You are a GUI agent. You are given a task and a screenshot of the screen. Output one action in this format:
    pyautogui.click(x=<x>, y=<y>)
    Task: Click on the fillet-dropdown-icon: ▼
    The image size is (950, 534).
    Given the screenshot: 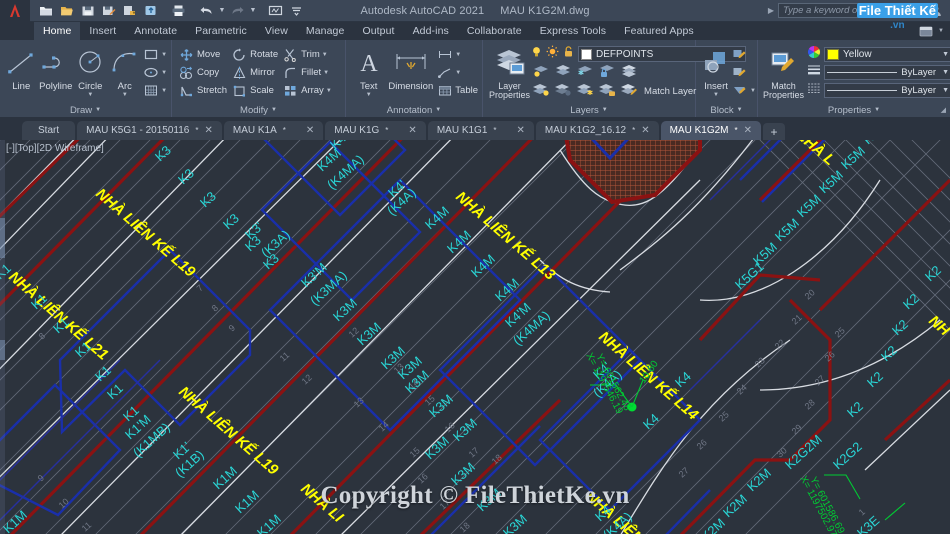 What is the action you would take?
    pyautogui.click(x=326, y=73)
    